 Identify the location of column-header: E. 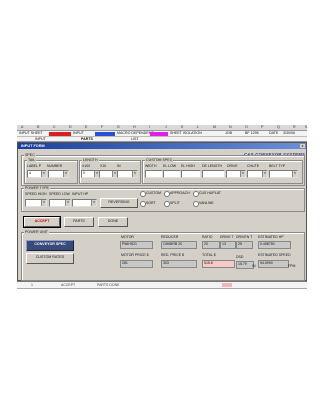
(86, 127).